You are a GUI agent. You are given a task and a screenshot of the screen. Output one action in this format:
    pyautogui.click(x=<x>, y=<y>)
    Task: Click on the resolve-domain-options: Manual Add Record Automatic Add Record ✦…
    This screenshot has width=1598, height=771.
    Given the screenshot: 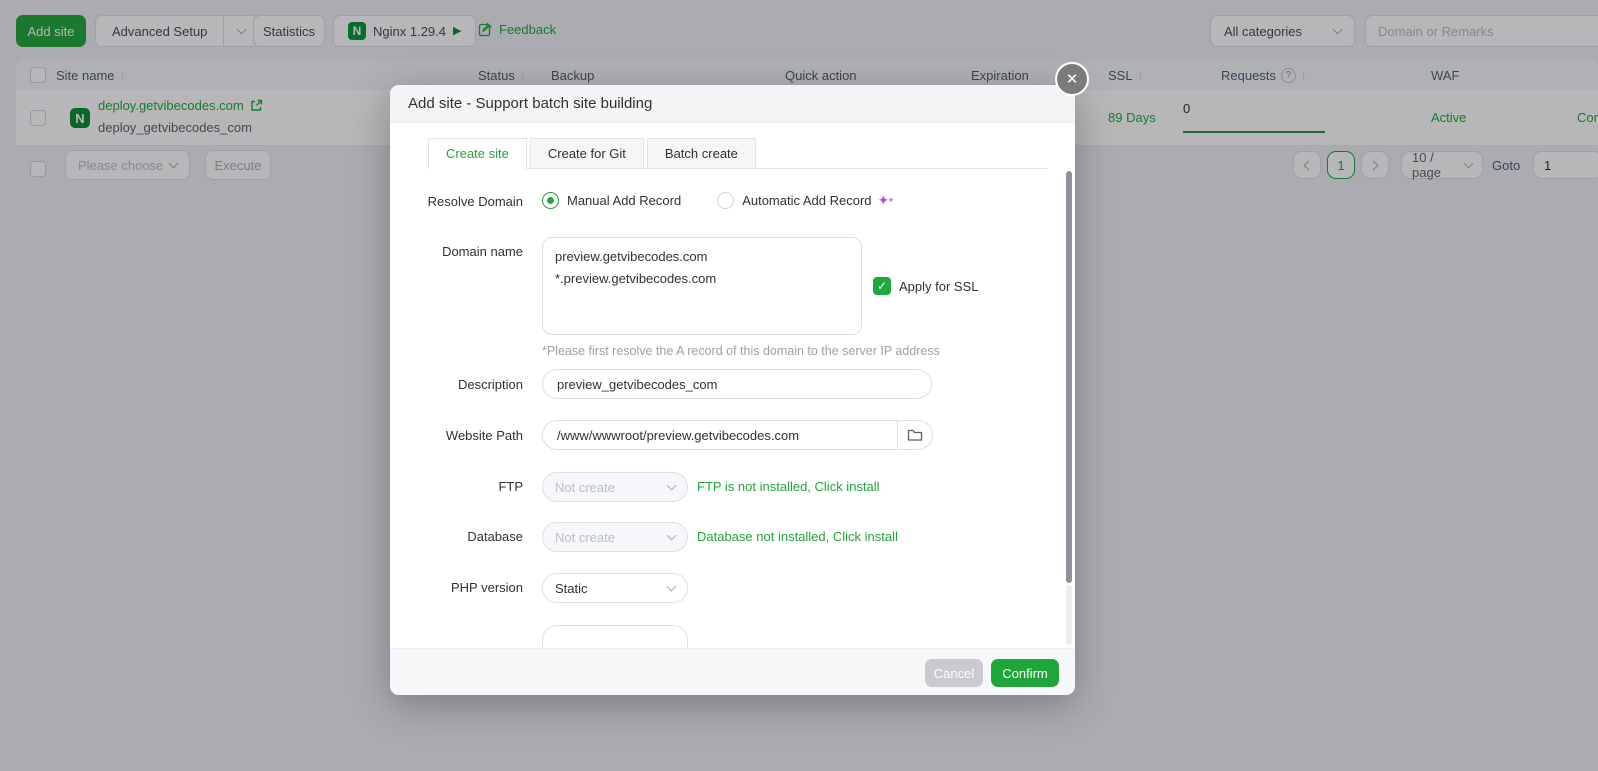 What is the action you would take?
    pyautogui.click(x=718, y=200)
    